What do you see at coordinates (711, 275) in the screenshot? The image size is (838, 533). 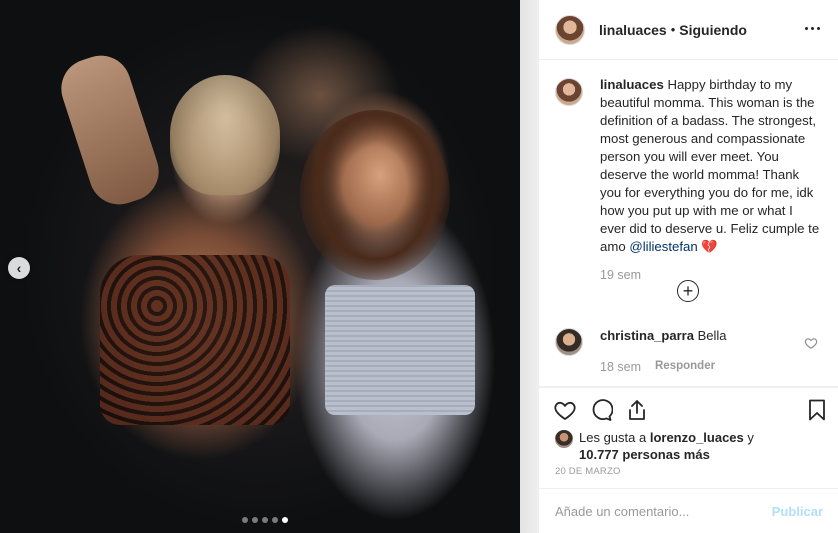 I see `caption-timestamp: 19 sem` at bounding box center [711, 275].